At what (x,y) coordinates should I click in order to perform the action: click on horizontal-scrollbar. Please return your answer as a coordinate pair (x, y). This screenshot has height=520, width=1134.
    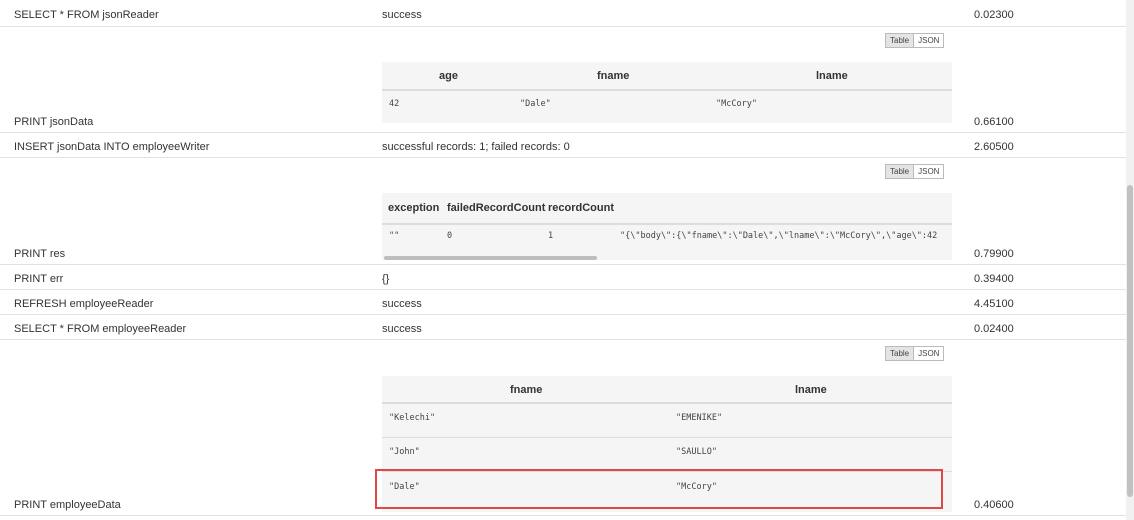
    Looking at the image, I should click on (490, 258).